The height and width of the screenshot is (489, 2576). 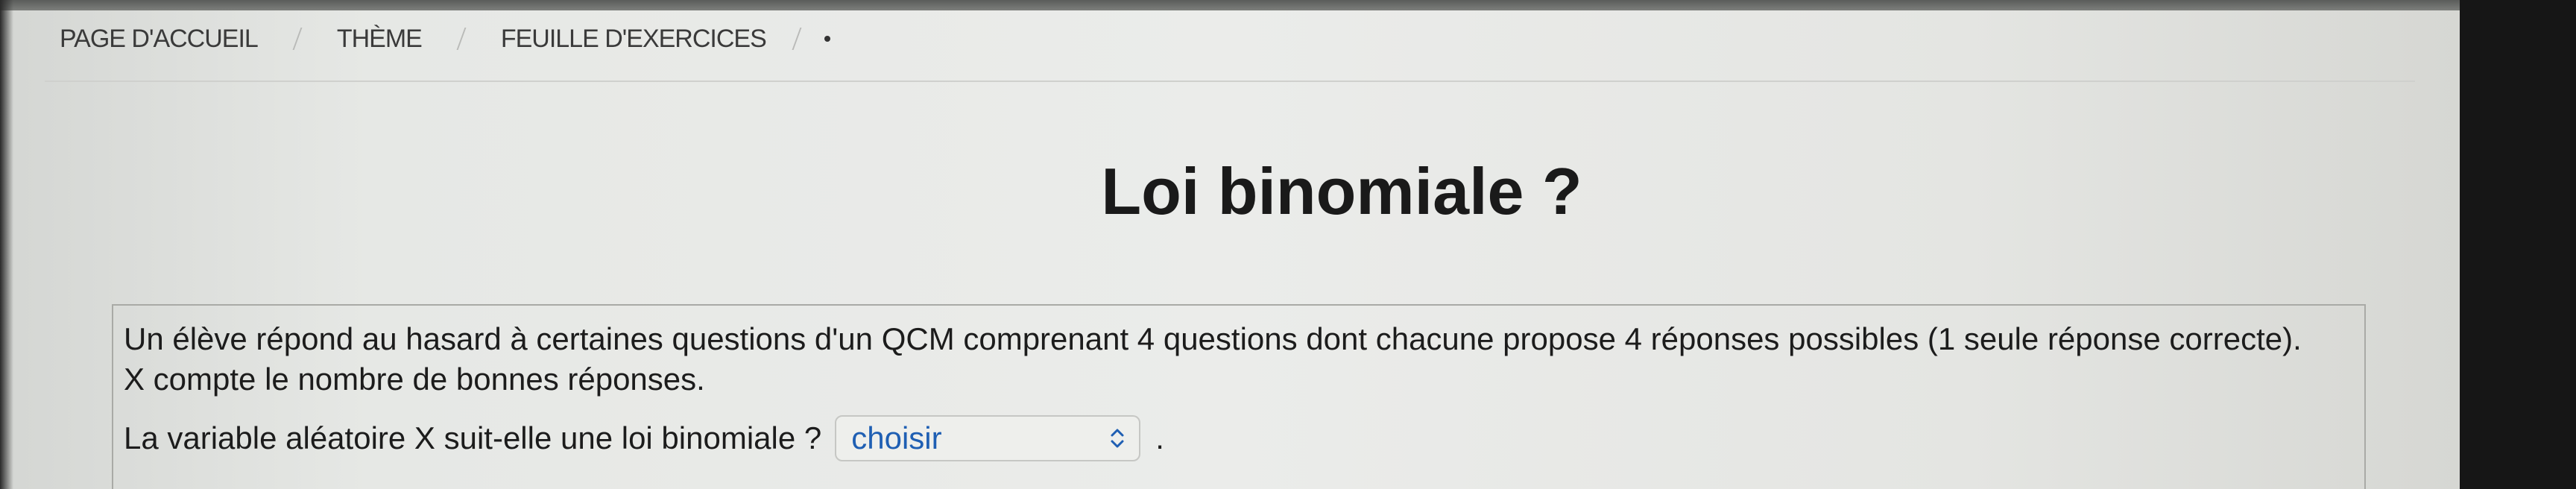 What do you see at coordinates (7, 245) in the screenshot?
I see `left-edge-shadow` at bounding box center [7, 245].